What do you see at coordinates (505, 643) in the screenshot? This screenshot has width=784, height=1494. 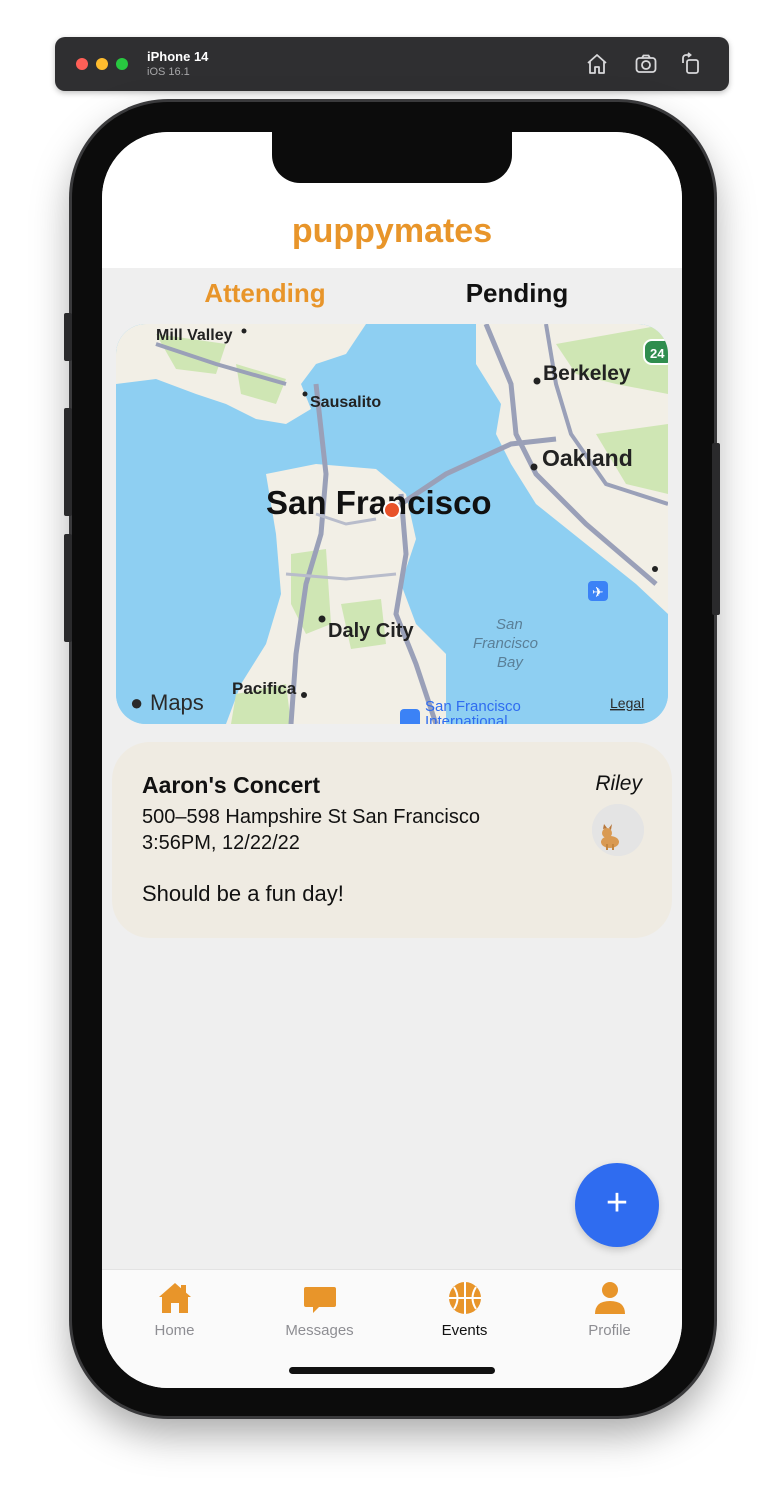 I see `map-label-bay-line2: Francisco` at bounding box center [505, 643].